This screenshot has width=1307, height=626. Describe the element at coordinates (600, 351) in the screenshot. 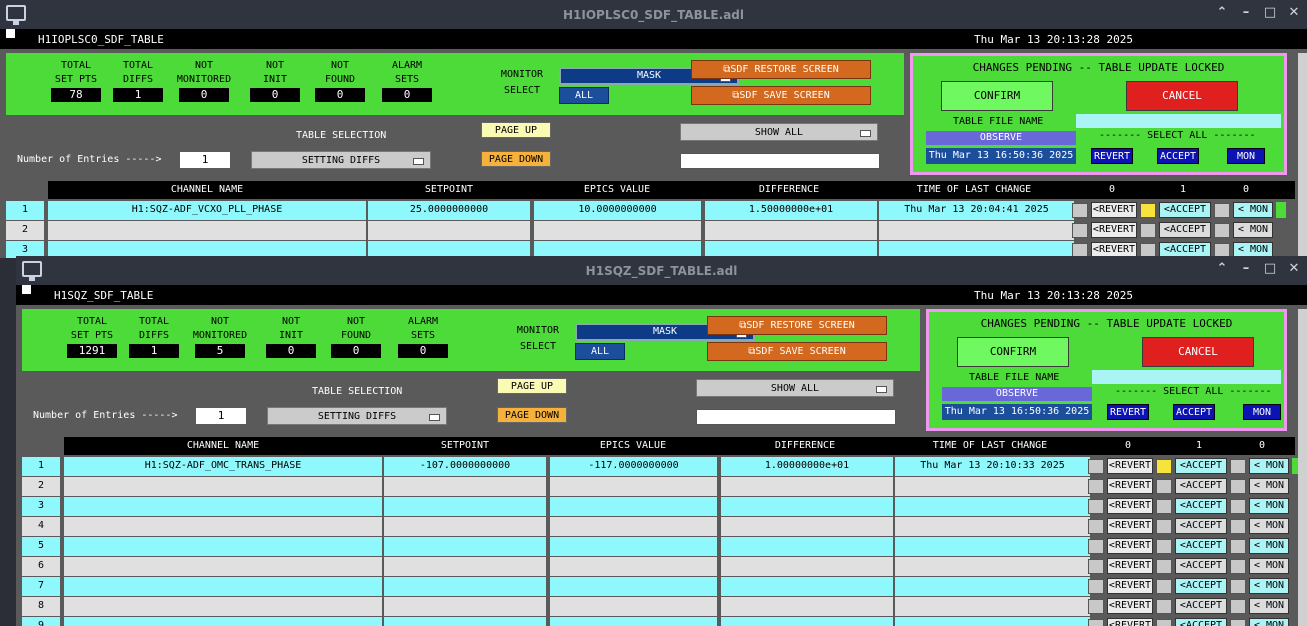

I see `all-toggle: ALL` at that location.